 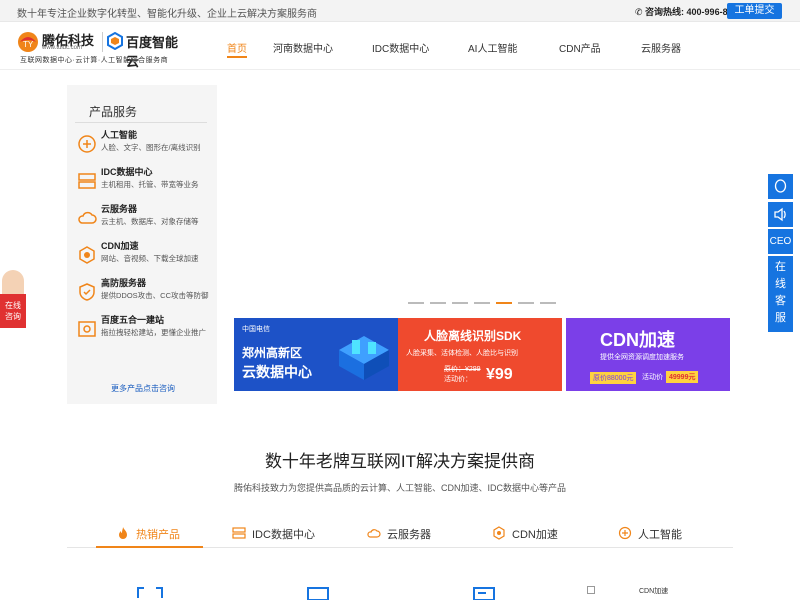 What do you see at coordinates (150, 221) in the screenshot?
I see `sidebar-item-desc: 云主机、数据库、对象存储等` at bounding box center [150, 221].